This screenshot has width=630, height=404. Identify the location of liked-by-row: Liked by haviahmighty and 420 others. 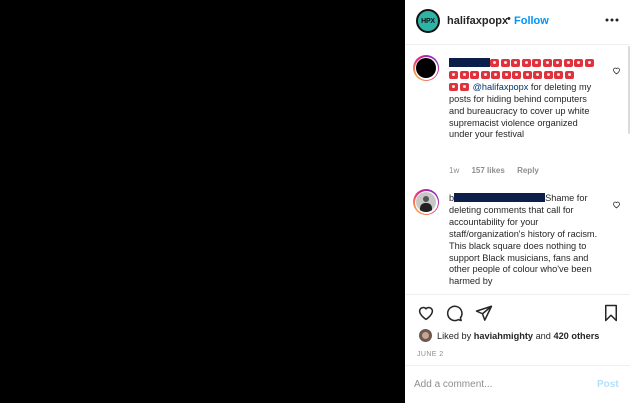
(517, 336).